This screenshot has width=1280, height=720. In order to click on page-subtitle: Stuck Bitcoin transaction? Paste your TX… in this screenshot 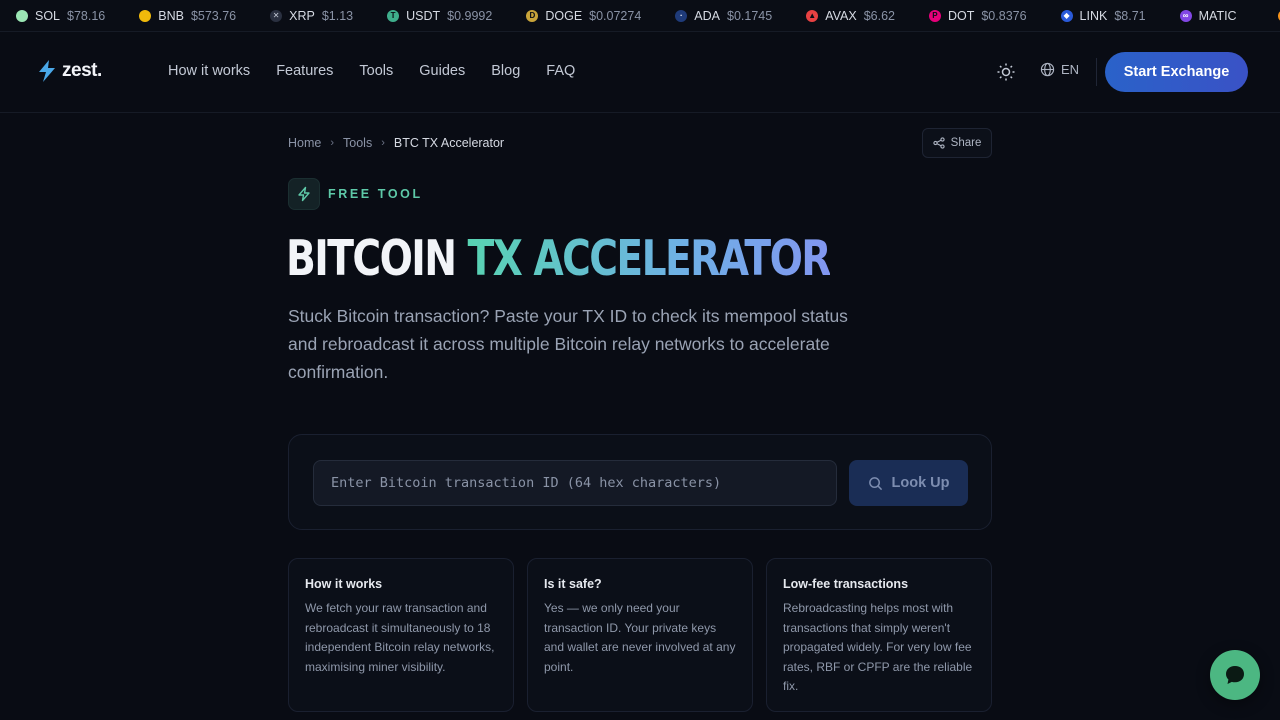, I will do `click(568, 344)`.